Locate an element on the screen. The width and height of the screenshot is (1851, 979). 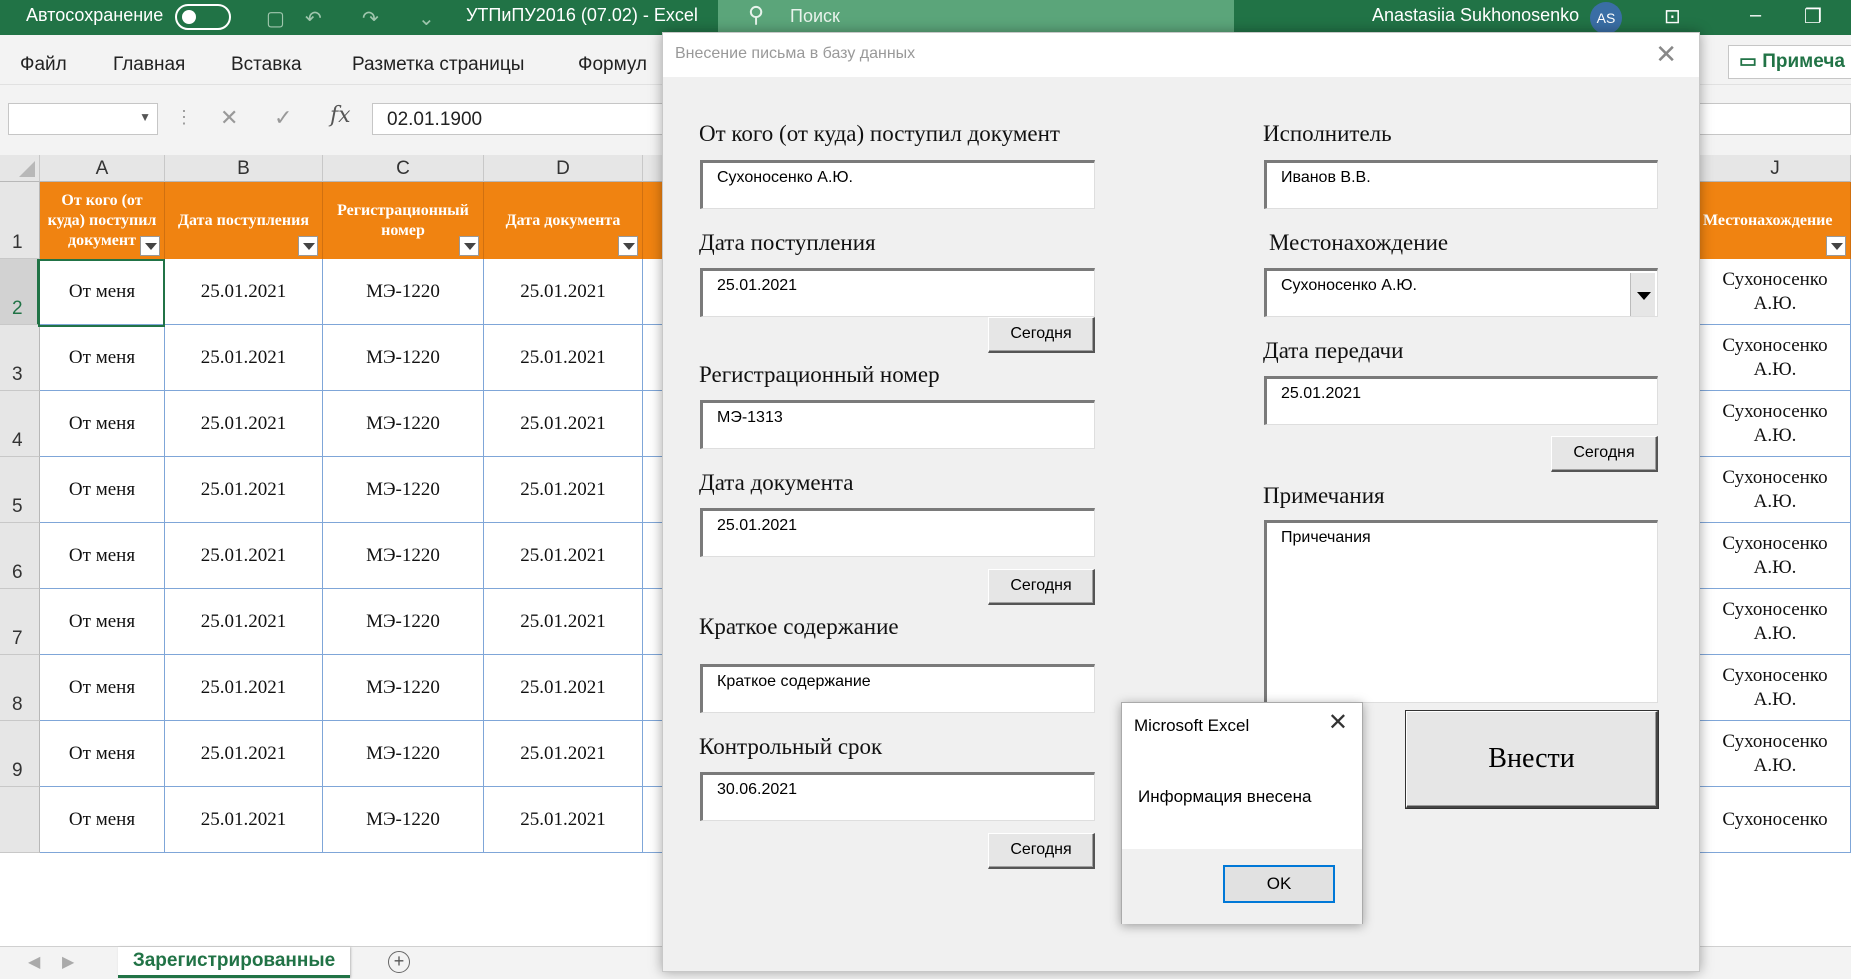
cancel-icon: ✕ is located at coordinates (229, 118).